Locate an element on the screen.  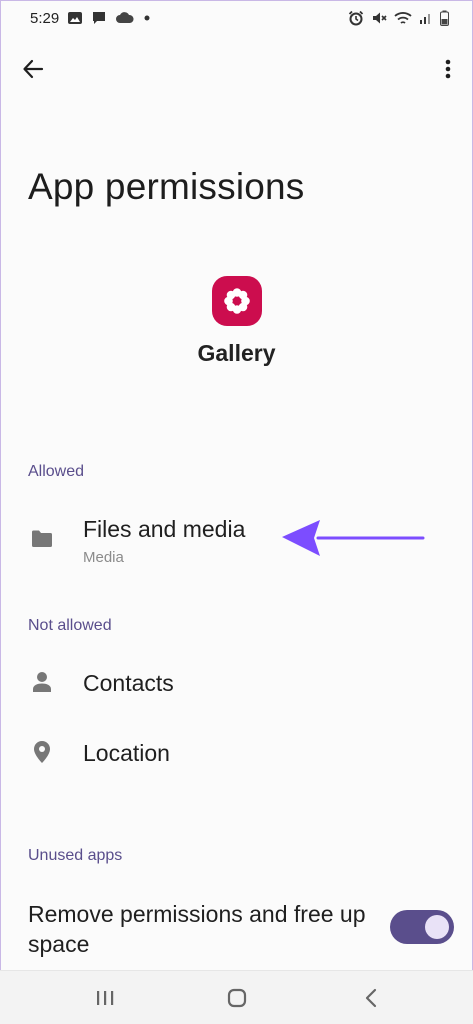
section-header-allowed: Allowed is located at coordinates (56, 471).